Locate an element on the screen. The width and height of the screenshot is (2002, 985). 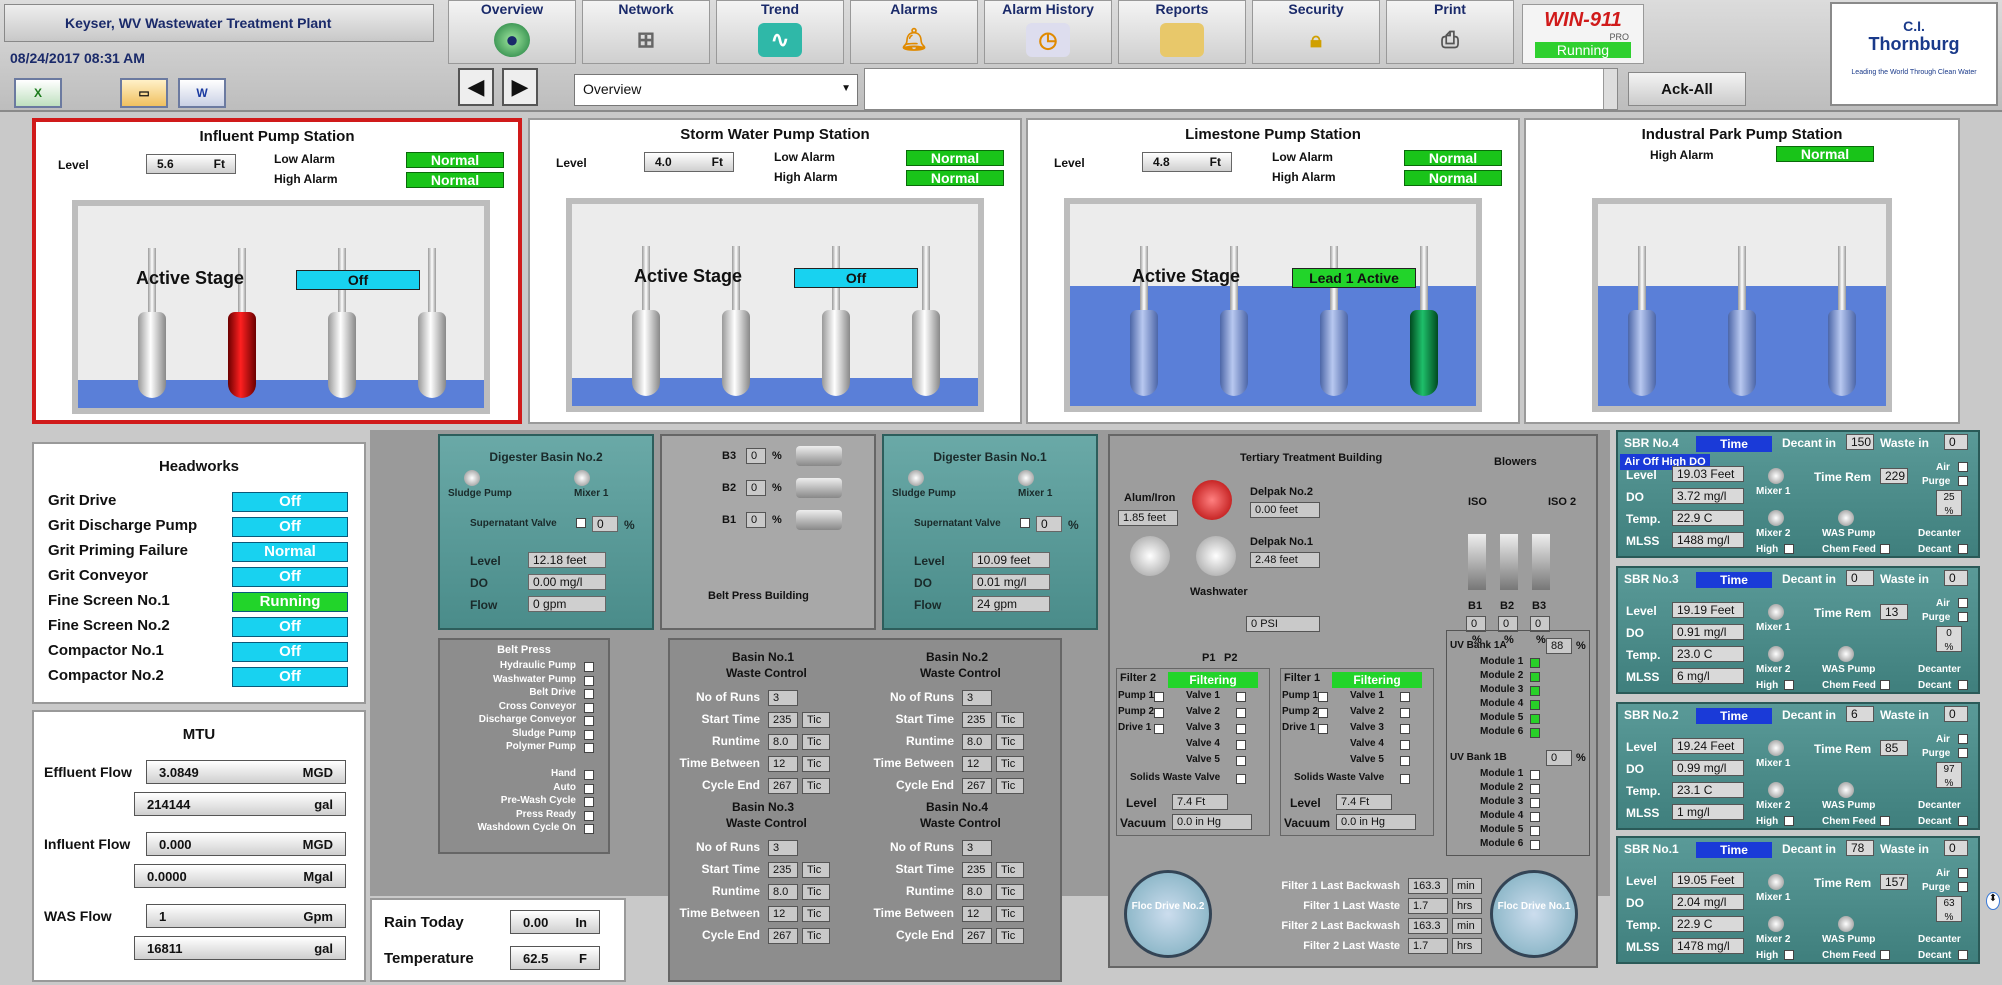
excel-button: X is located at coordinates (38, 93).